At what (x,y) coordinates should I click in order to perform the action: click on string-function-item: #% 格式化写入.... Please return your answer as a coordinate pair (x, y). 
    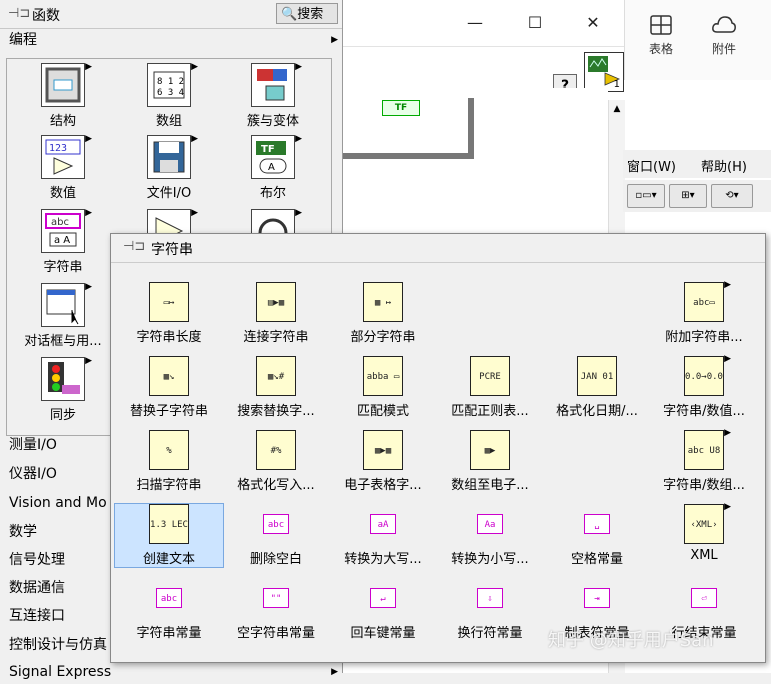
    Looking at the image, I should click on (276, 461).